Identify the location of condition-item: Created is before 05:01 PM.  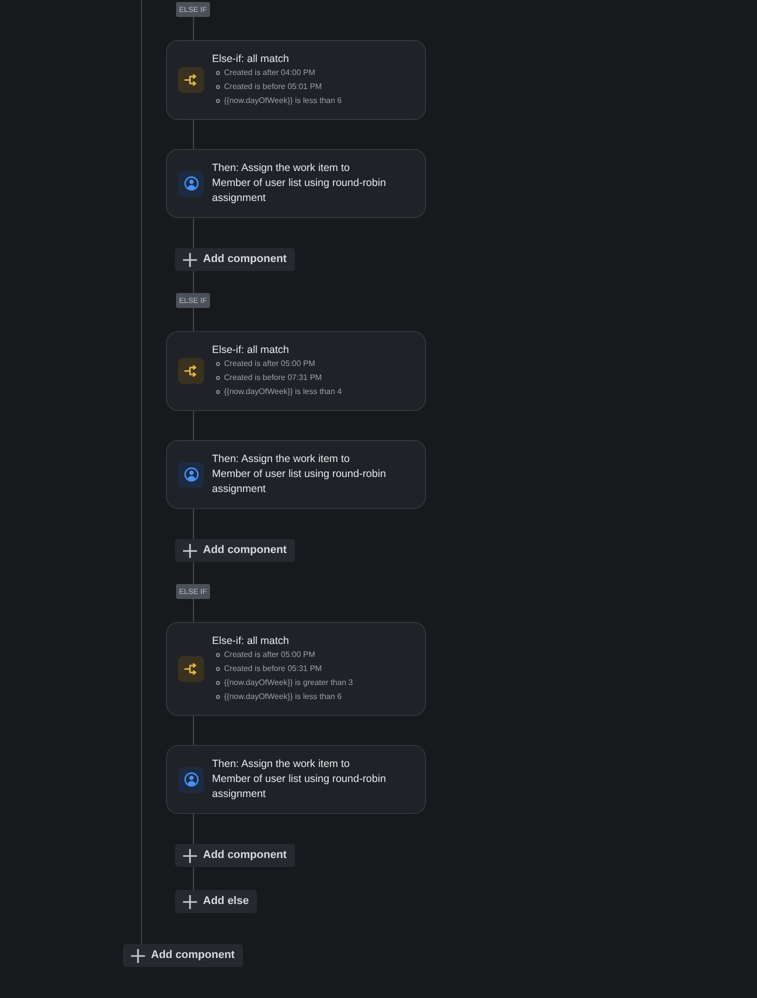
(273, 87).